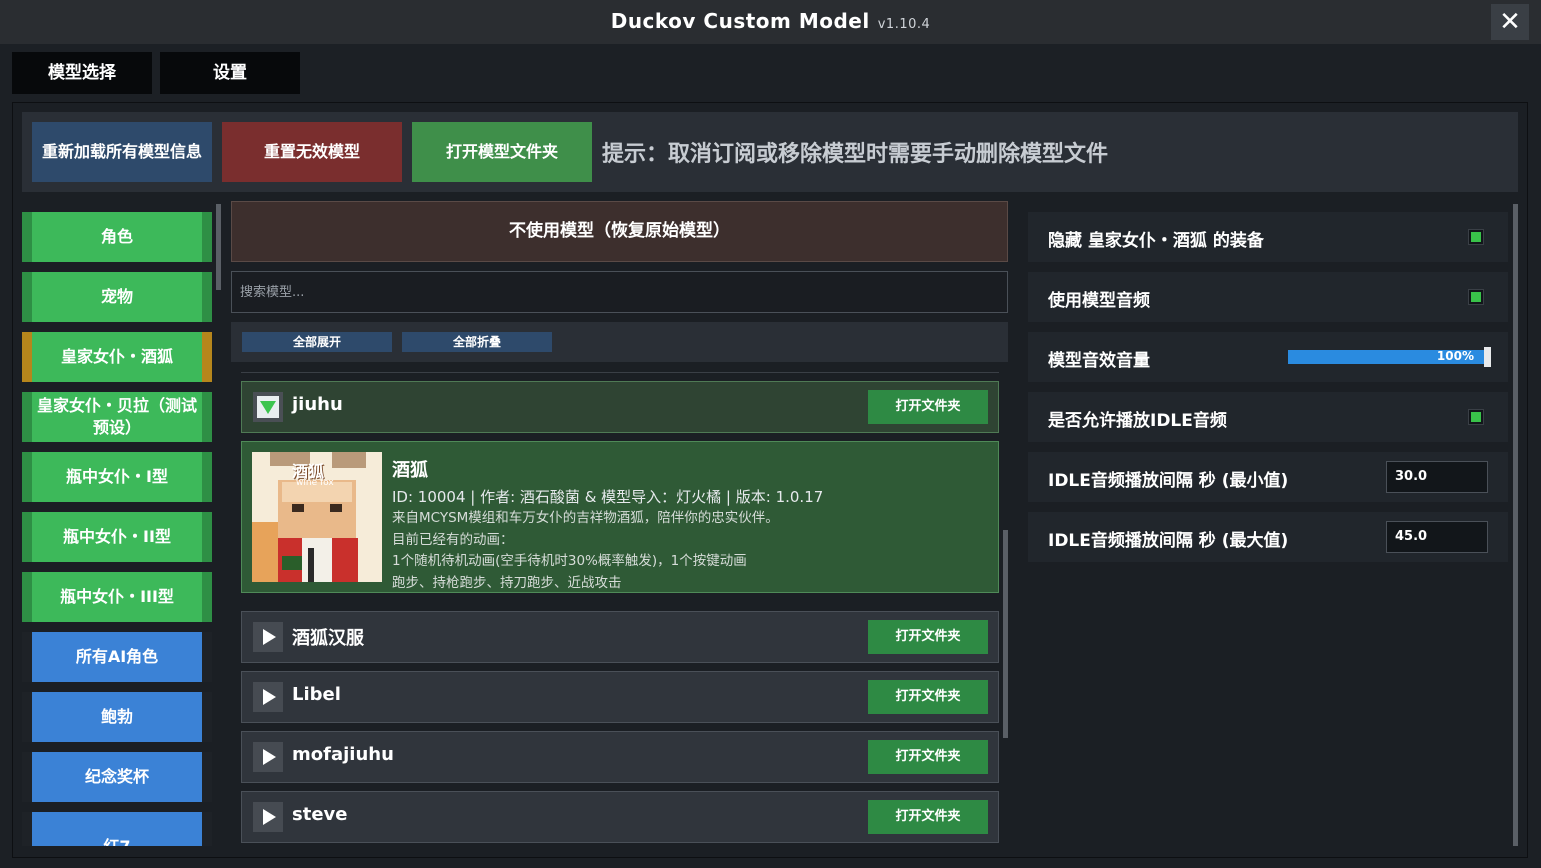 This screenshot has width=1541, height=868. What do you see at coordinates (343, 754) in the screenshot?
I see `model-name: mofajiuhu` at bounding box center [343, 754].